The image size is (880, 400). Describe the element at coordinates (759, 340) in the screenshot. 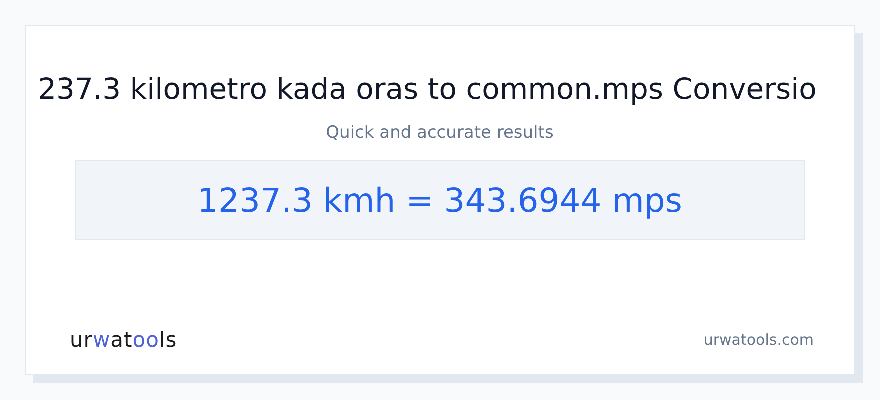

I see `site-link: urwatools.com` at that location.